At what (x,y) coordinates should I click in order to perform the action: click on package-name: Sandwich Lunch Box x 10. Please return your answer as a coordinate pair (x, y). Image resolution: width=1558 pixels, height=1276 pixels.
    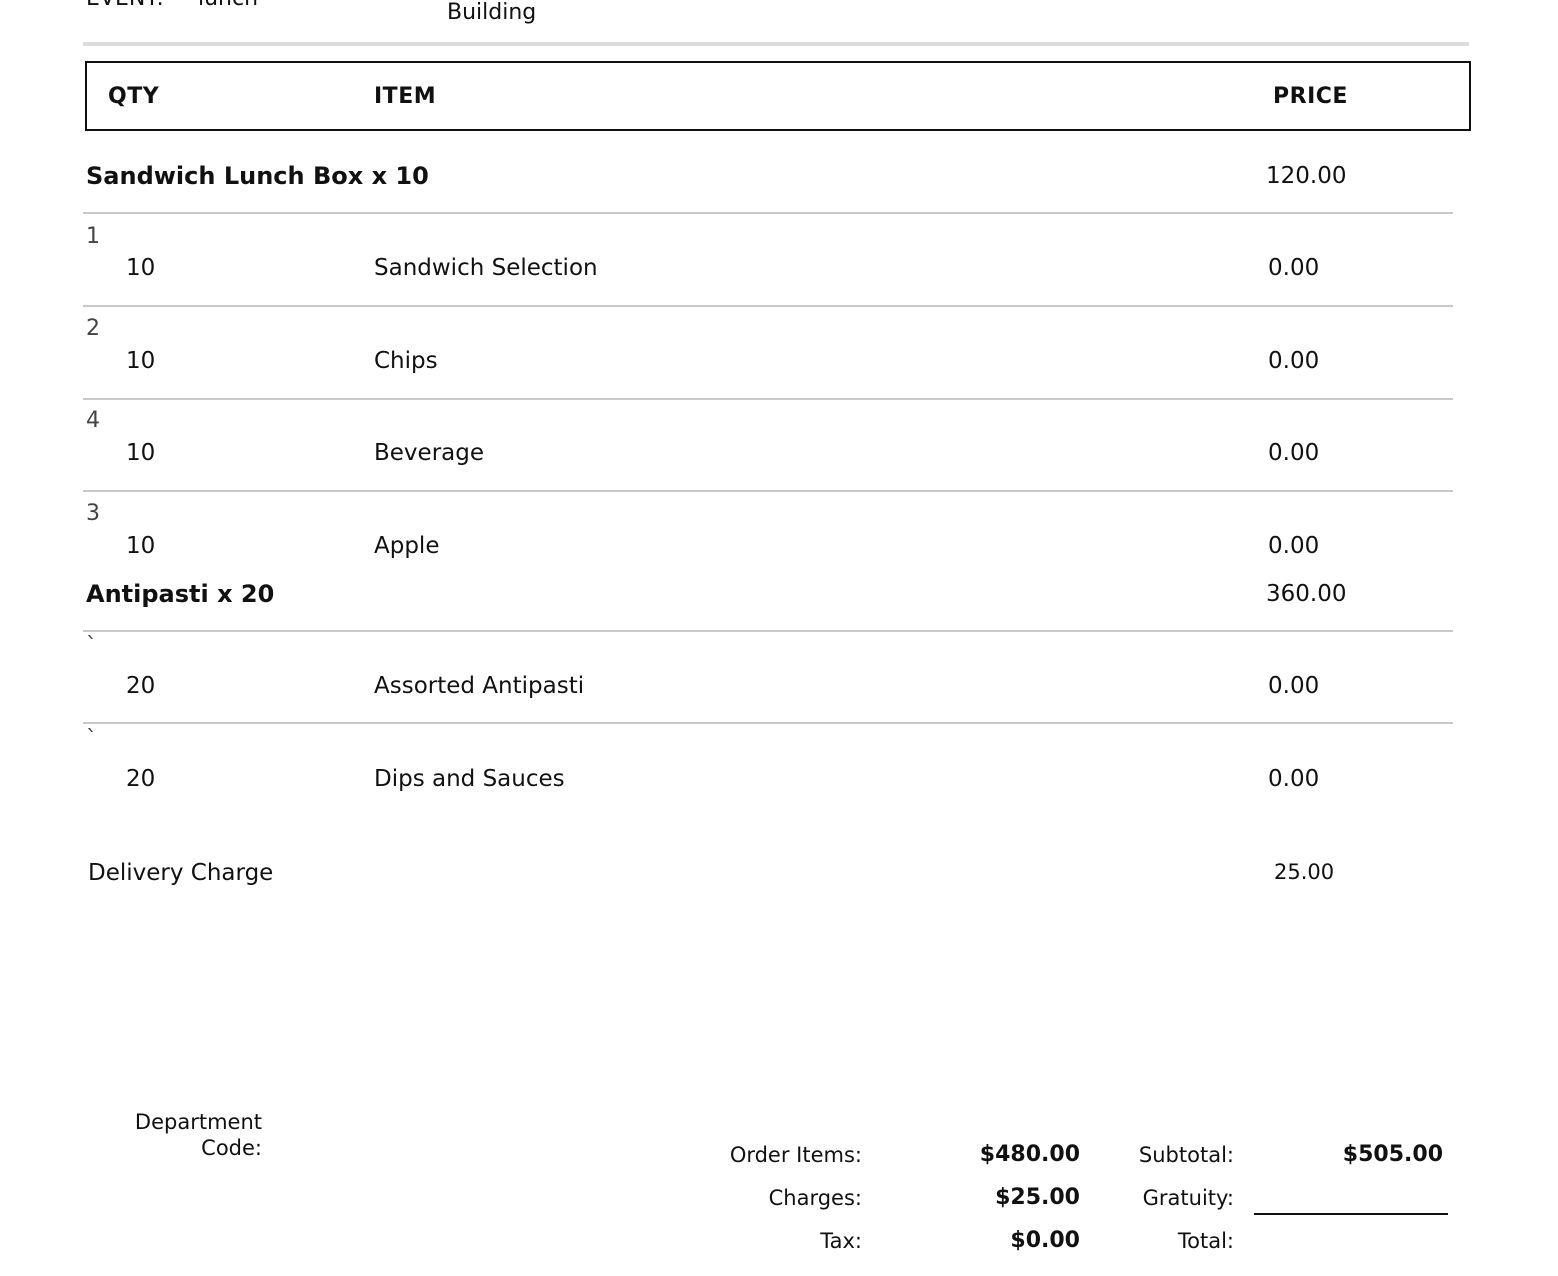
    Looking at the image, I should click on (257, 176).